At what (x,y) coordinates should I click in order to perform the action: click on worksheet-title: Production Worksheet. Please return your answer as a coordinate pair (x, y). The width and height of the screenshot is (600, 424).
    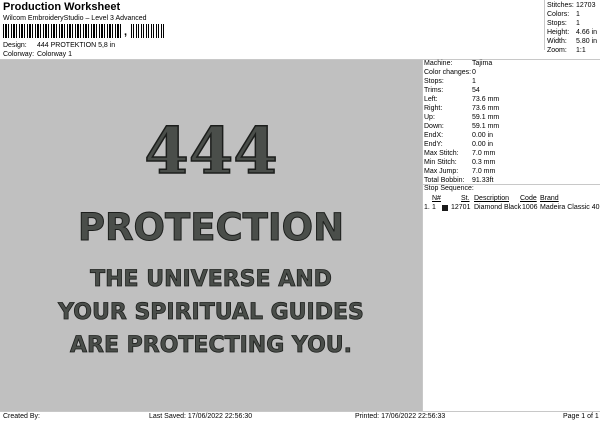
    Looking at the image, I should click on (62, 7).